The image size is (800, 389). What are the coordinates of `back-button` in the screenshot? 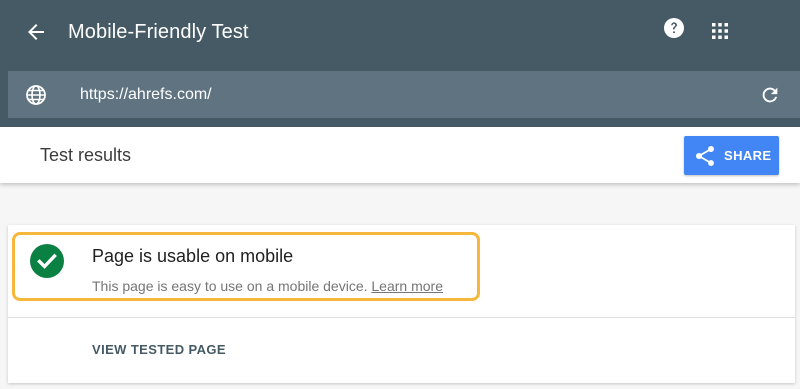 It's located at (36, 32).